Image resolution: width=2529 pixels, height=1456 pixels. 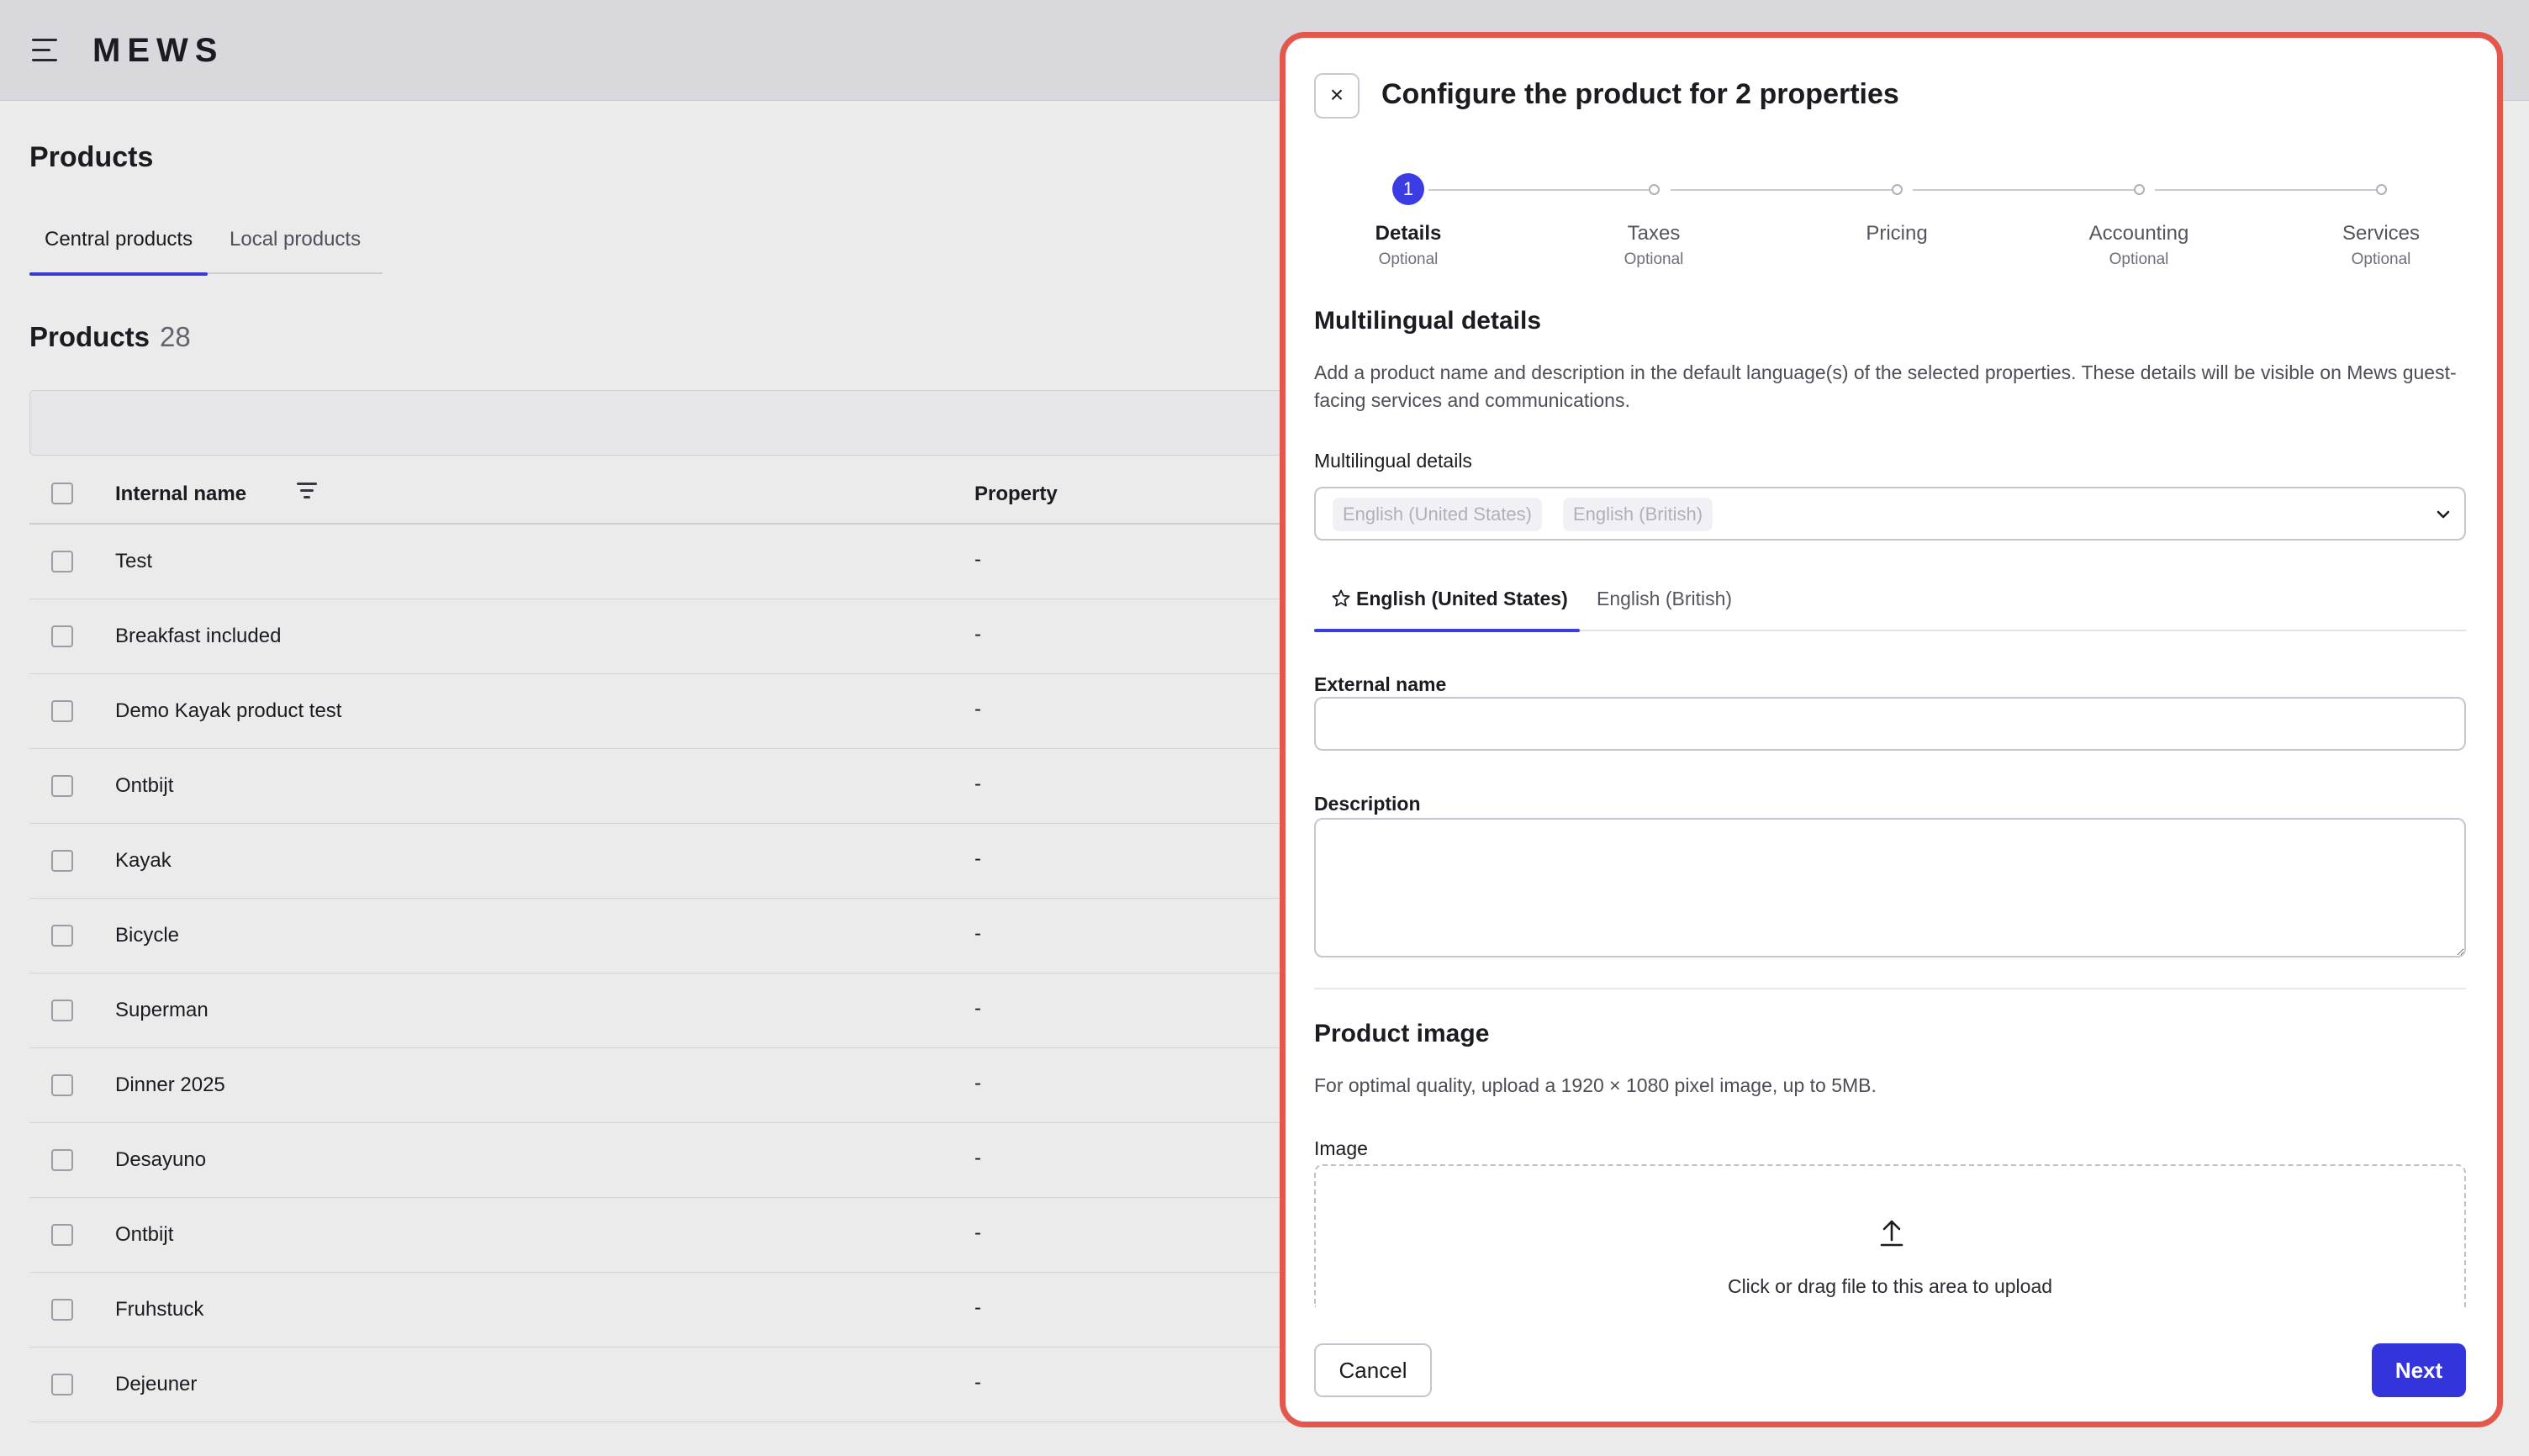 I want to click on step-taxes-indicator, so click(x=1654, y=189).